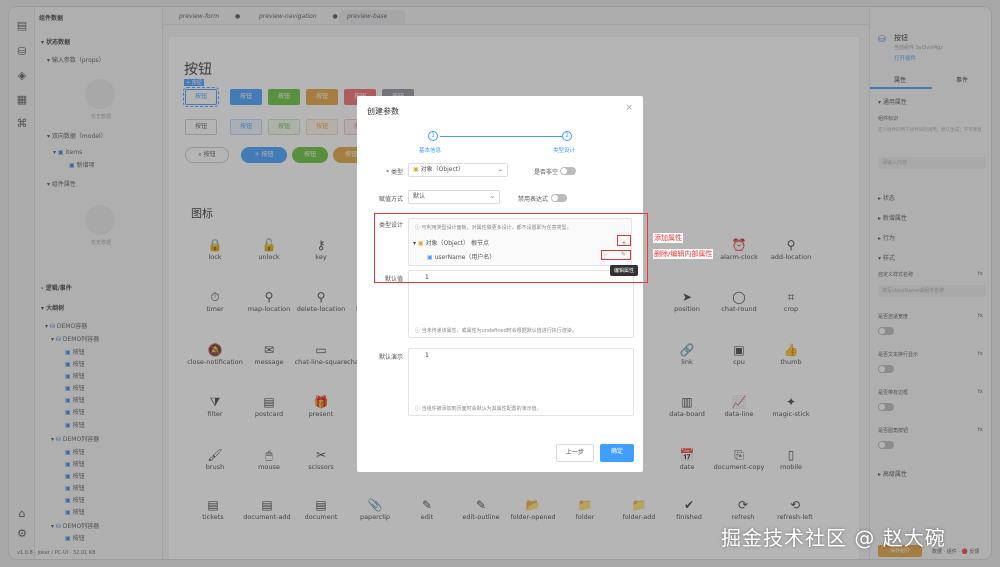 The image size is (1000, 567). I want to click on annotation-box-type-design, so click(511, 248).